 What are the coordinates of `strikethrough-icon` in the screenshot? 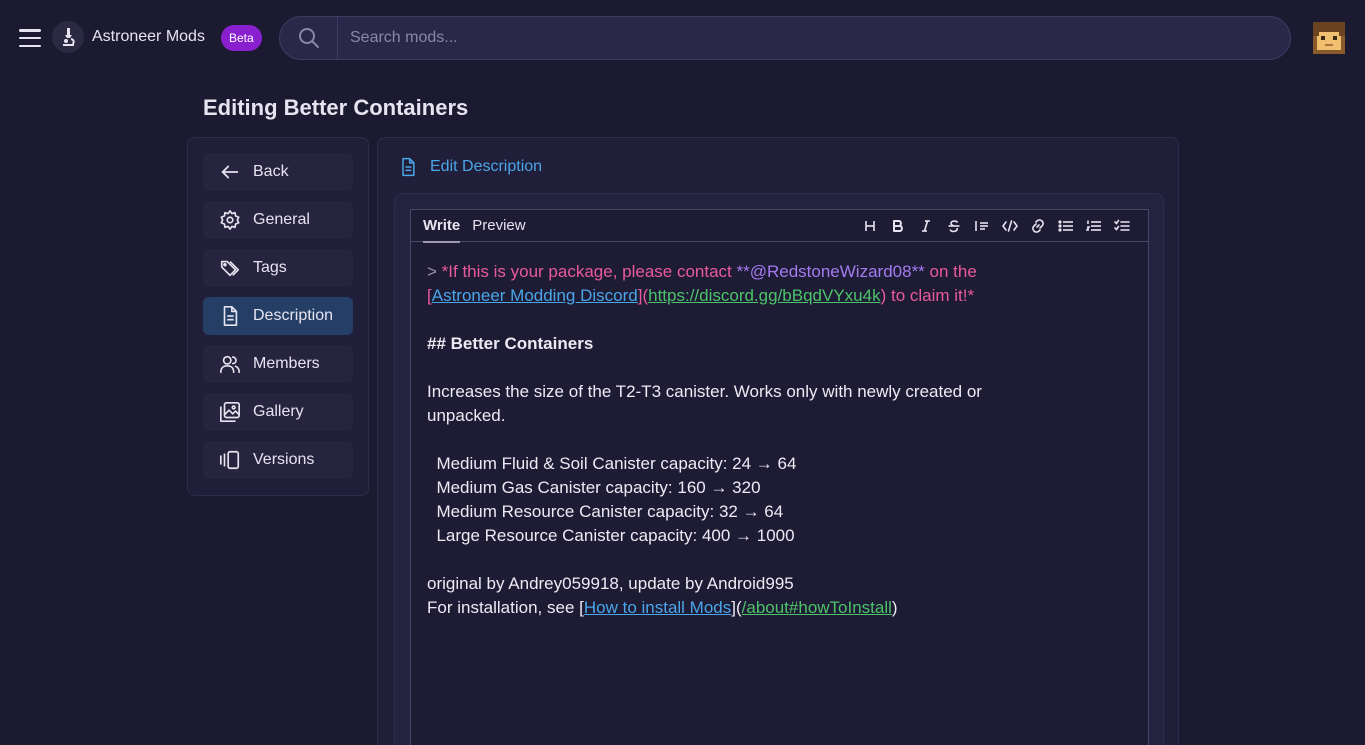 It's located at (954, 226).